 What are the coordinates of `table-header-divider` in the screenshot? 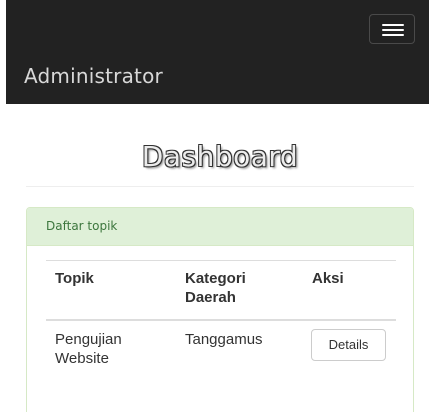 It's located at (221, 320).